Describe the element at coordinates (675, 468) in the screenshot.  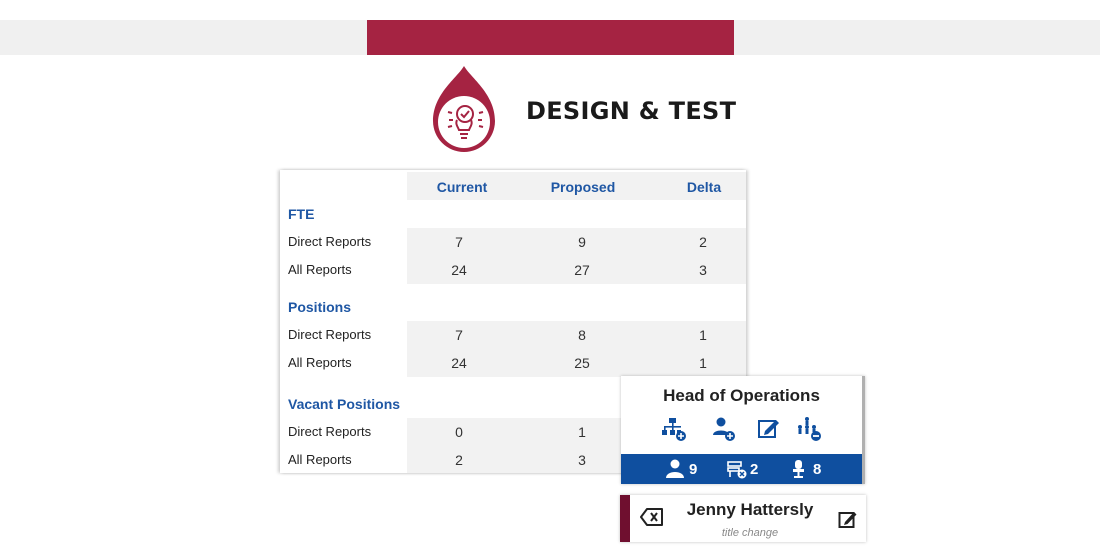
I see `person-icon` at that location.